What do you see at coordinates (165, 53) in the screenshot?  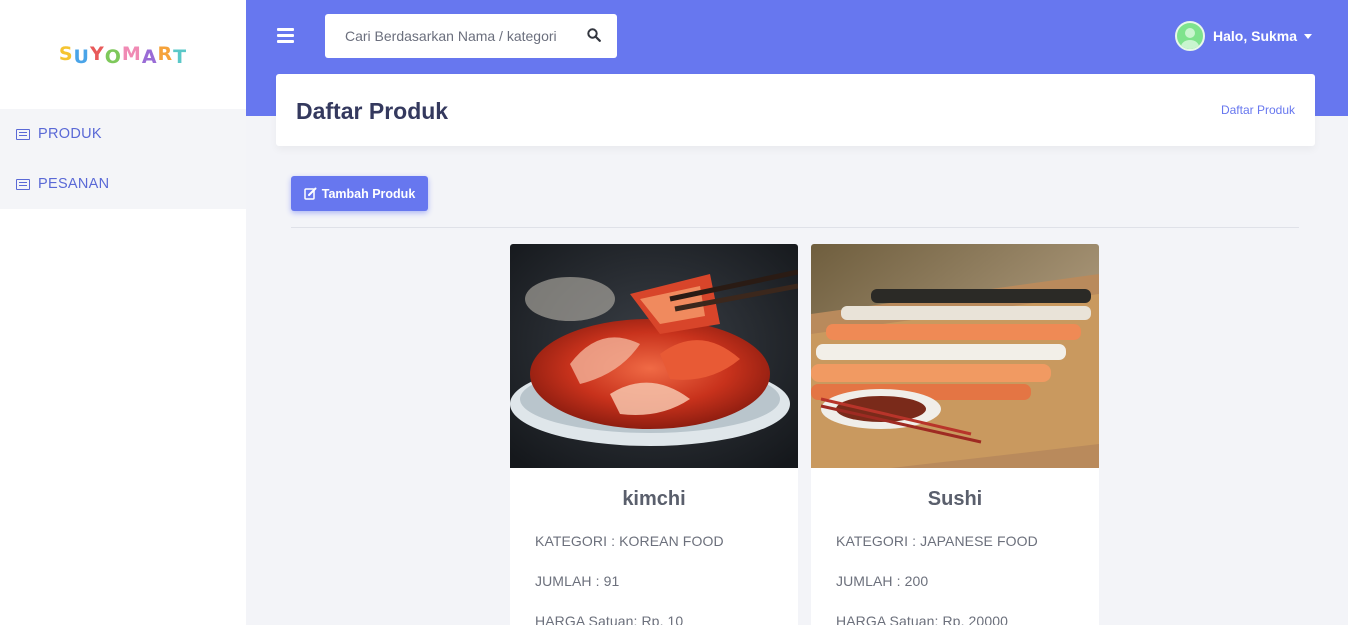 I see `logo-letter: R` at bounding box center [165, 53].